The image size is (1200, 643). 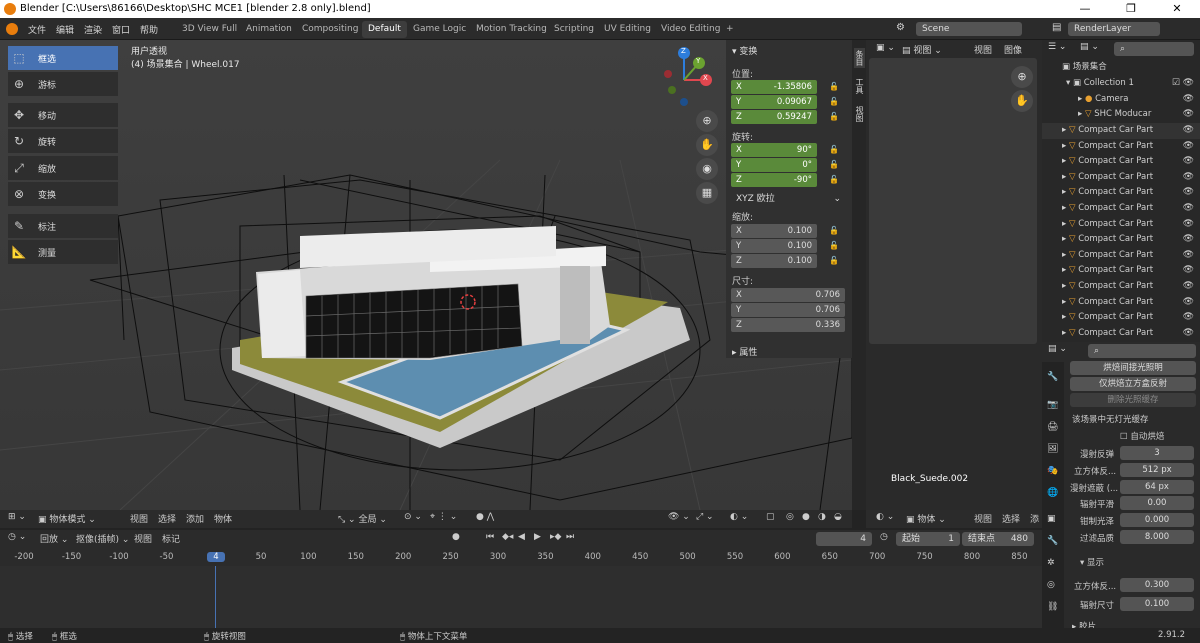 What do you see at coordinates (928, 539) in the screenshot?
I see `frame-start-field: 起始 1` at bounding box center [928, 539].